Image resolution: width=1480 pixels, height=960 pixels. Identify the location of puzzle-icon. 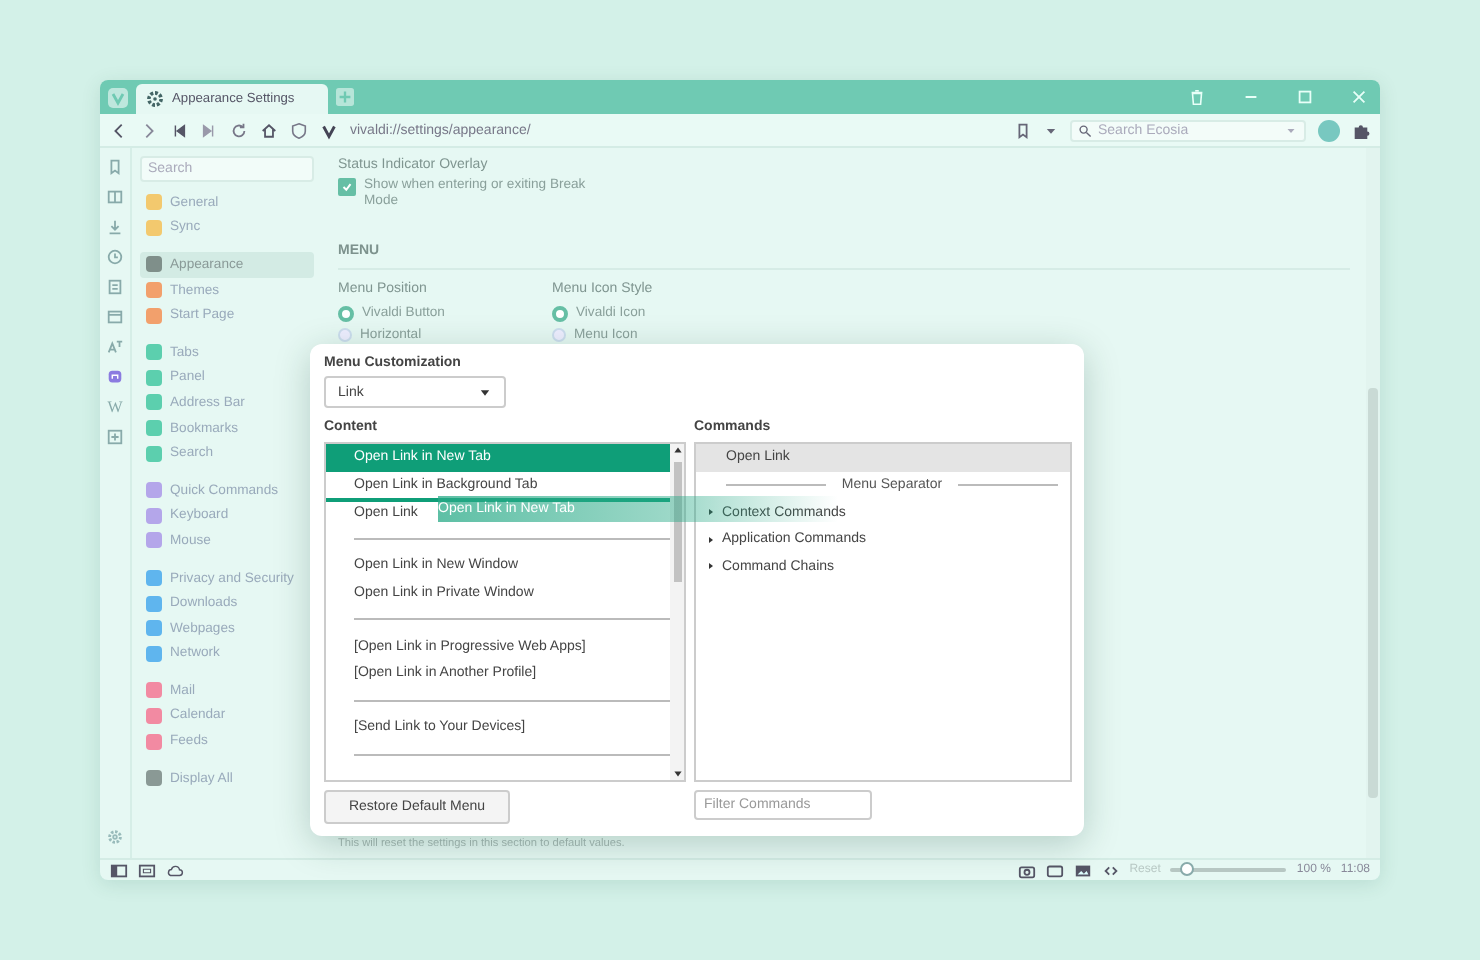
(1361, 130).